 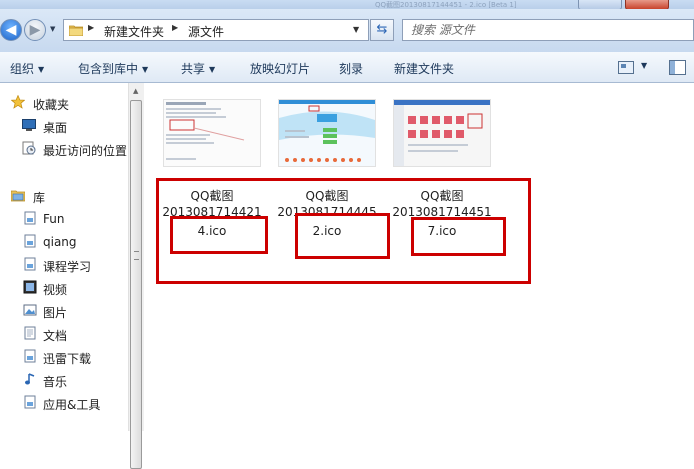 I want to click on sidebar-item-apps-tools: 应用&工具, so click(x=64, y=403).